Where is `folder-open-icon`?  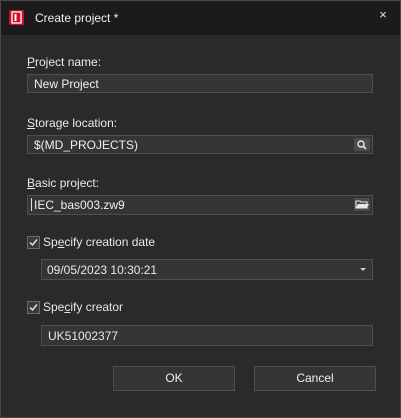
folder-open-icon is located at coordinates (362, 204).